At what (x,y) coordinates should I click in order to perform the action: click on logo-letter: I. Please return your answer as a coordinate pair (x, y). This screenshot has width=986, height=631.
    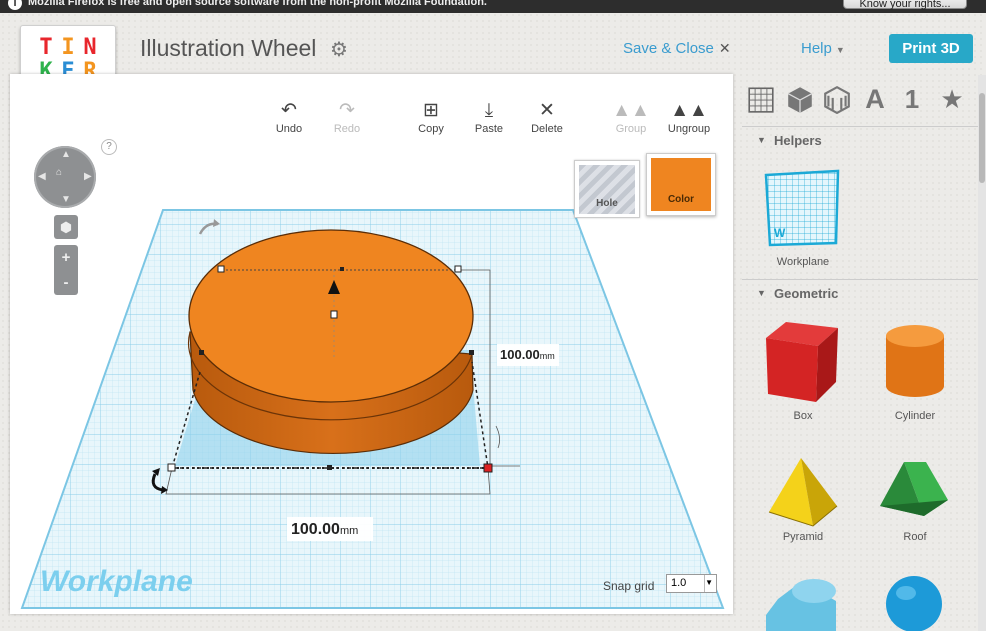
    Looking at the image, I should click on (68, 47).